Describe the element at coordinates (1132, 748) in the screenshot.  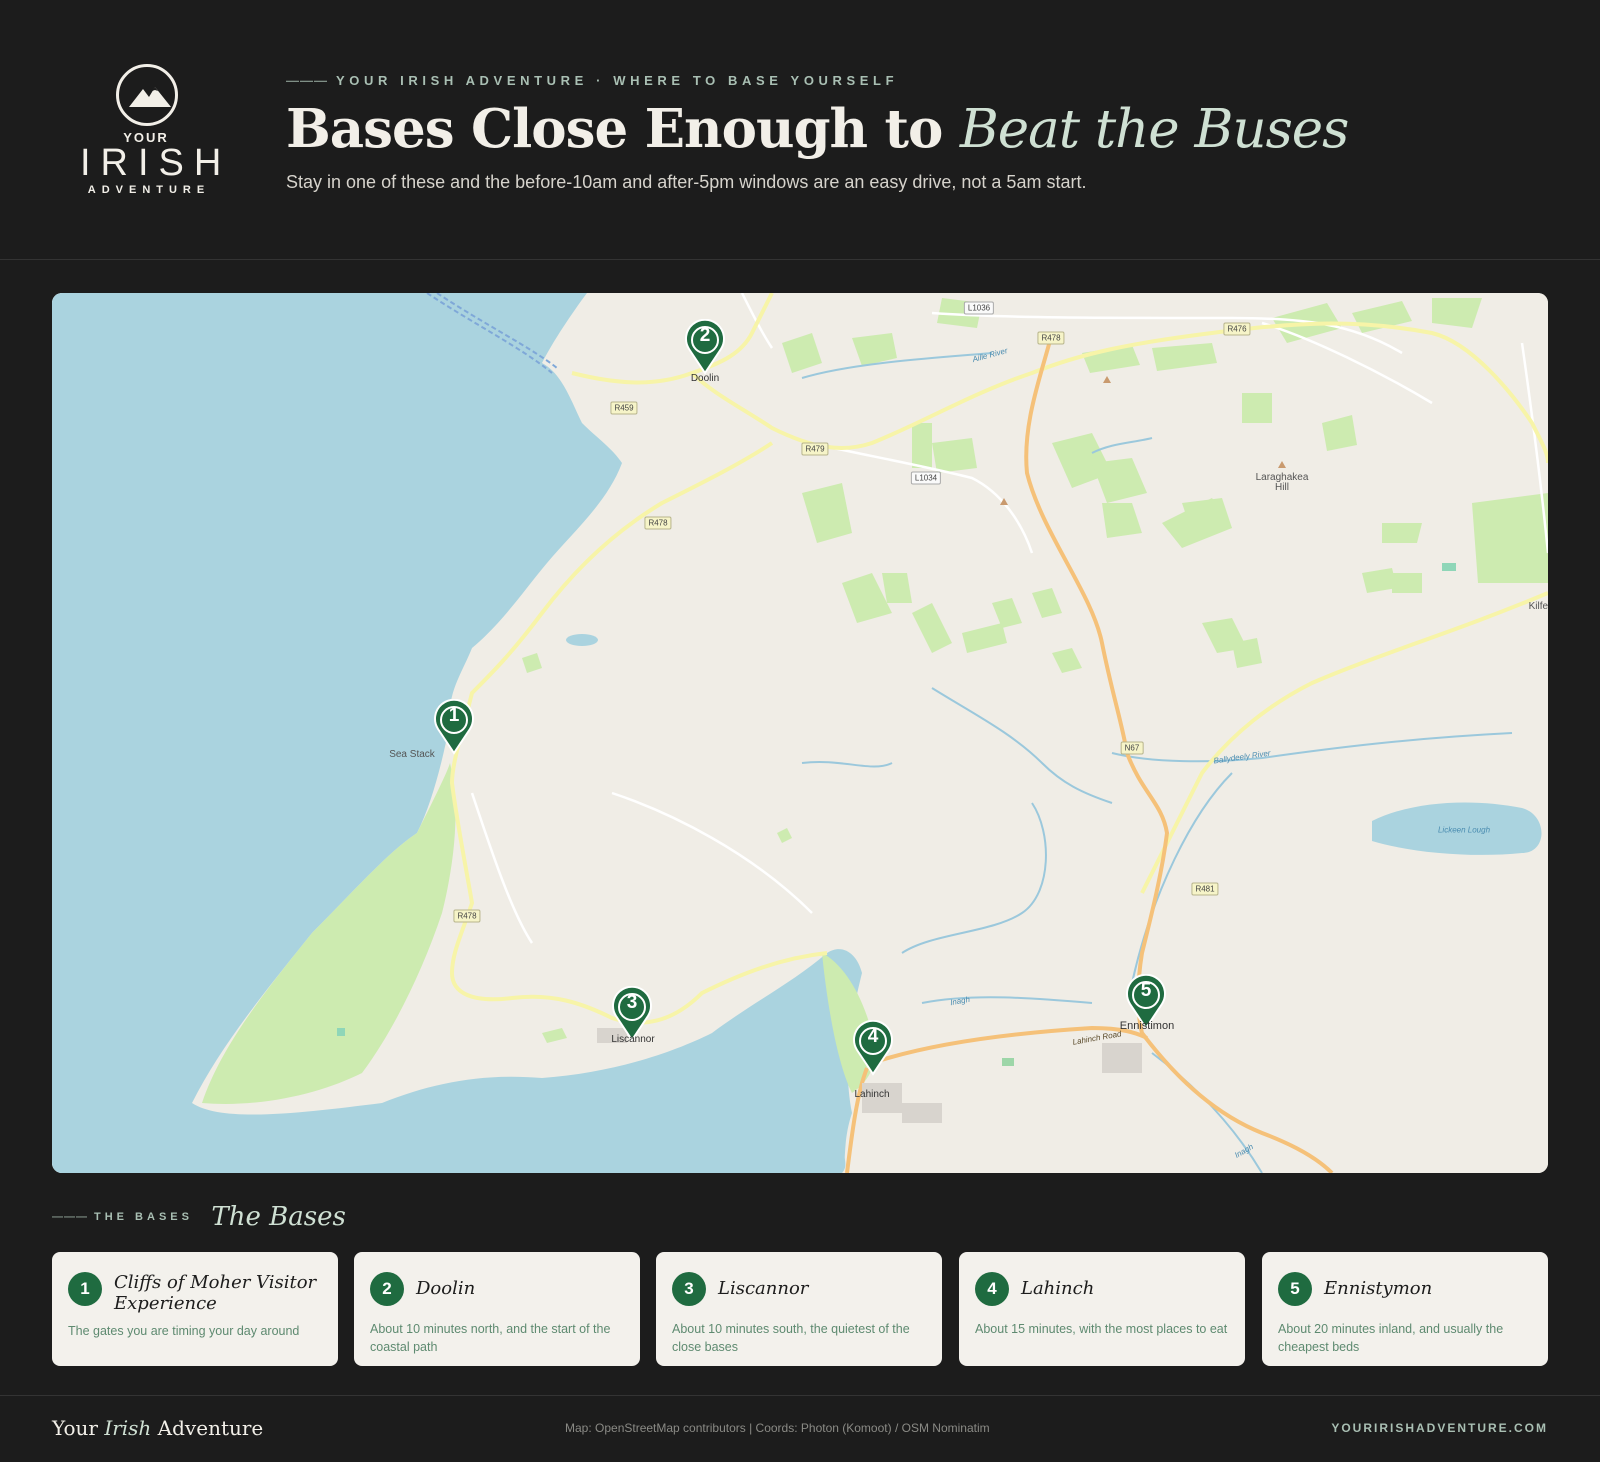
I see `road-label-n67: N67` at that location.